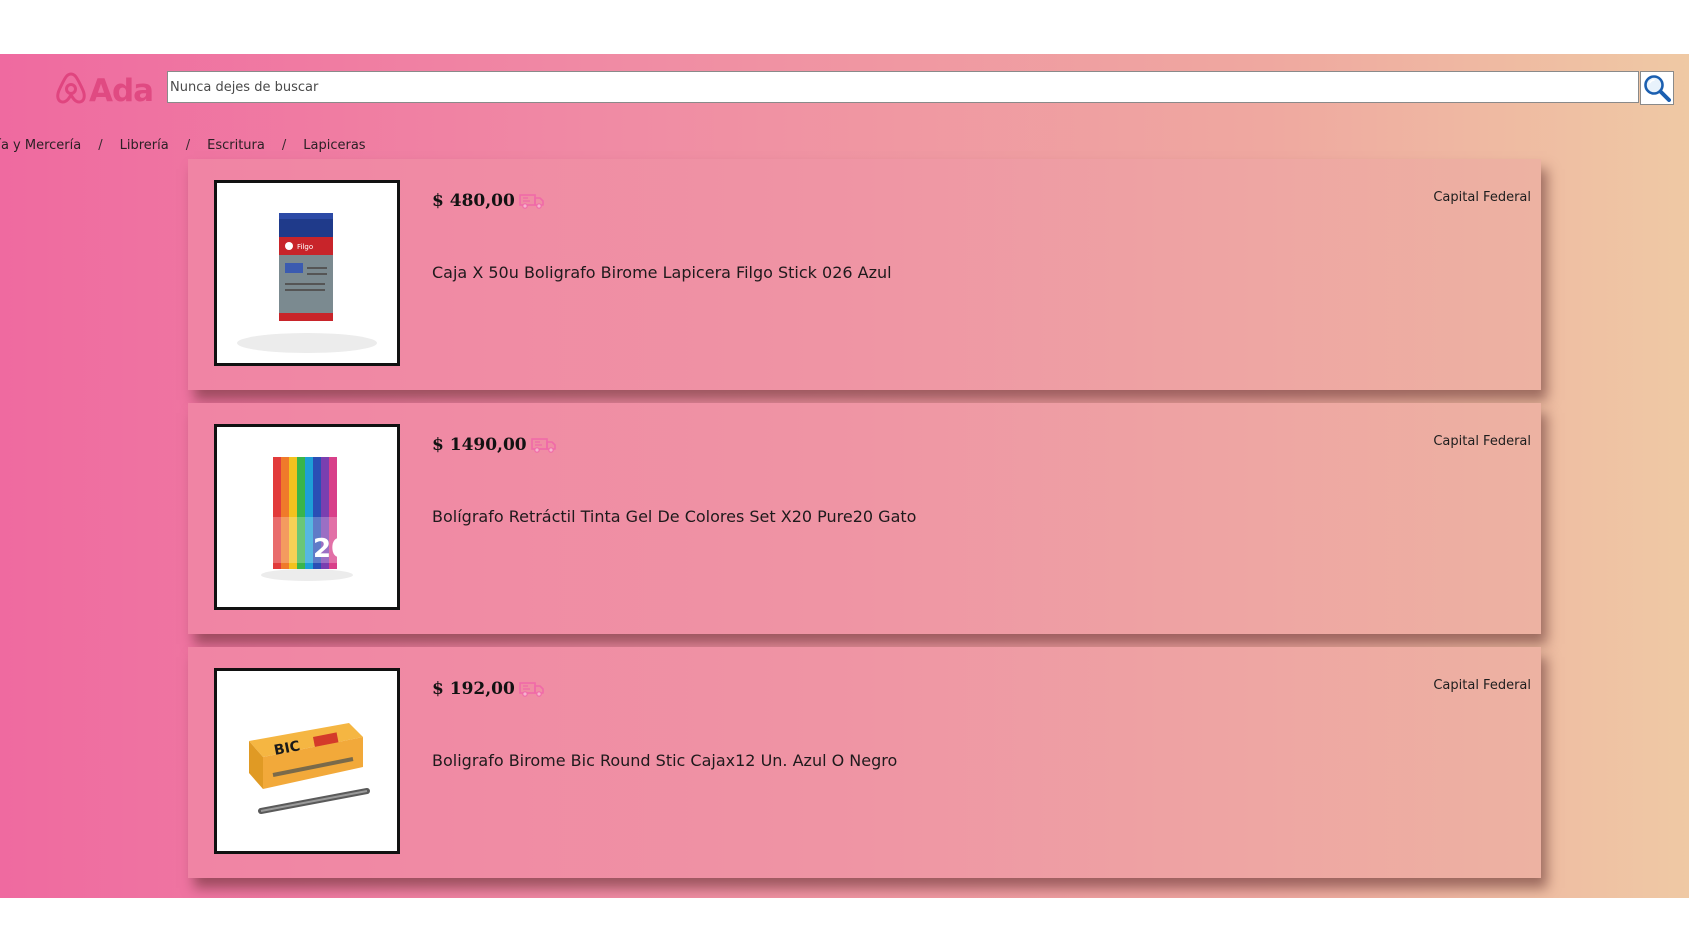  What do you see at coordinates (334, 145) in the screenshot?
I see `breadcrumb-item-lapiceras: Lapiceras` at bounding box center [334, 145].